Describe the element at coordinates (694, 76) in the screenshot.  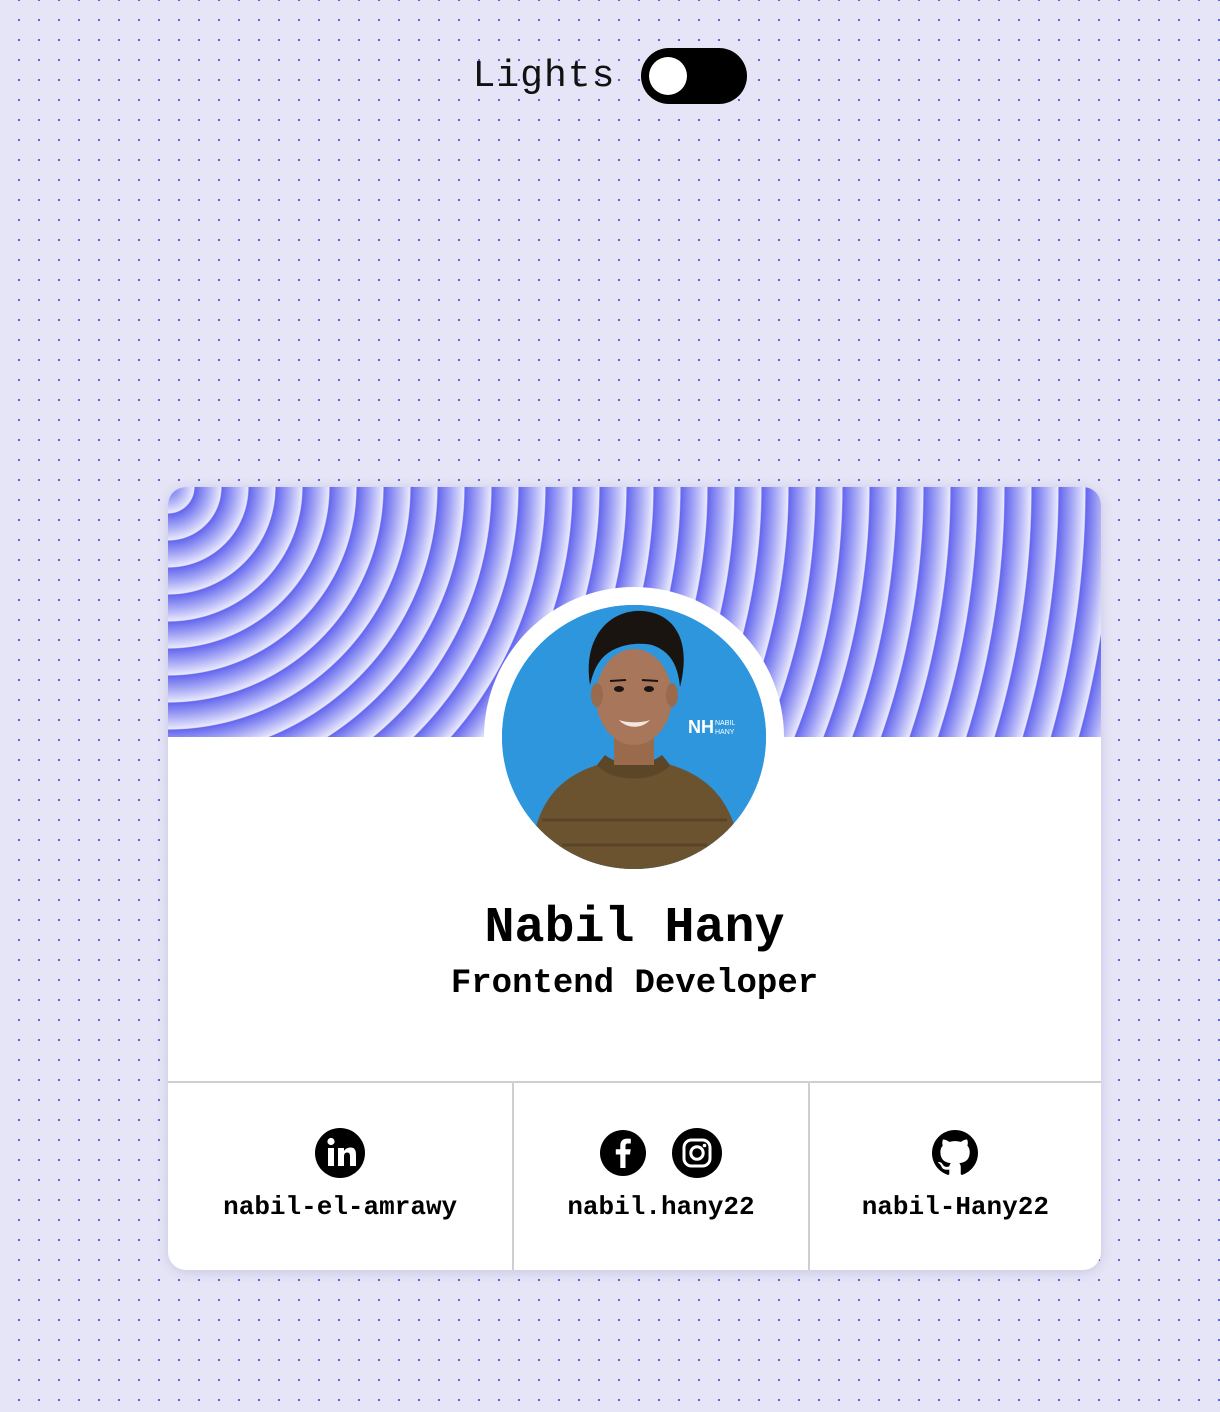
I see `lights-toggle-switch` at that location.